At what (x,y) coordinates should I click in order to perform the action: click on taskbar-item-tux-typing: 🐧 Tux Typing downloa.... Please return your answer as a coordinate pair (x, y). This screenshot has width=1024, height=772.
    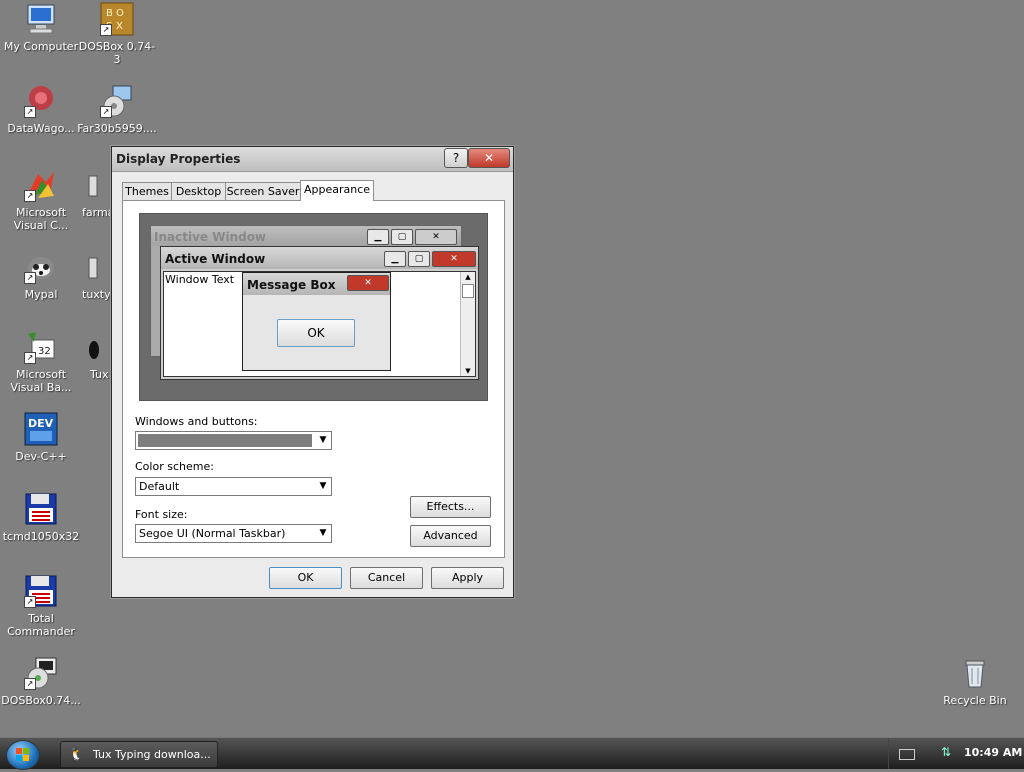
    Looking at the image, I should click on (139, 754).